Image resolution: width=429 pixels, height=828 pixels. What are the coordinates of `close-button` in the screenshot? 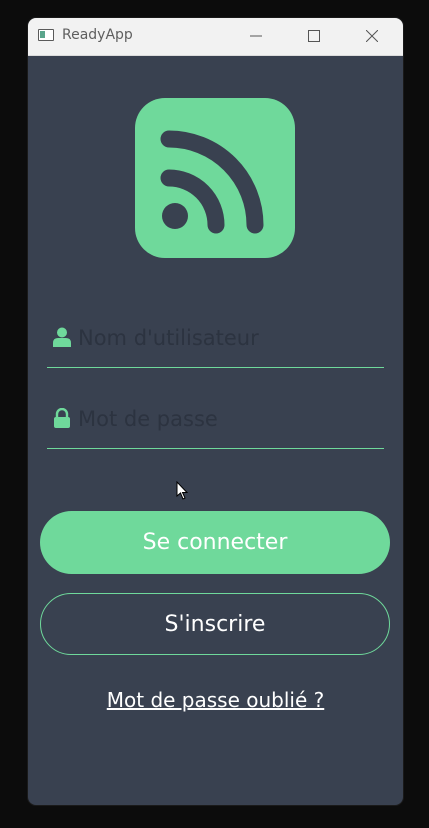 It's located at (372, 36).